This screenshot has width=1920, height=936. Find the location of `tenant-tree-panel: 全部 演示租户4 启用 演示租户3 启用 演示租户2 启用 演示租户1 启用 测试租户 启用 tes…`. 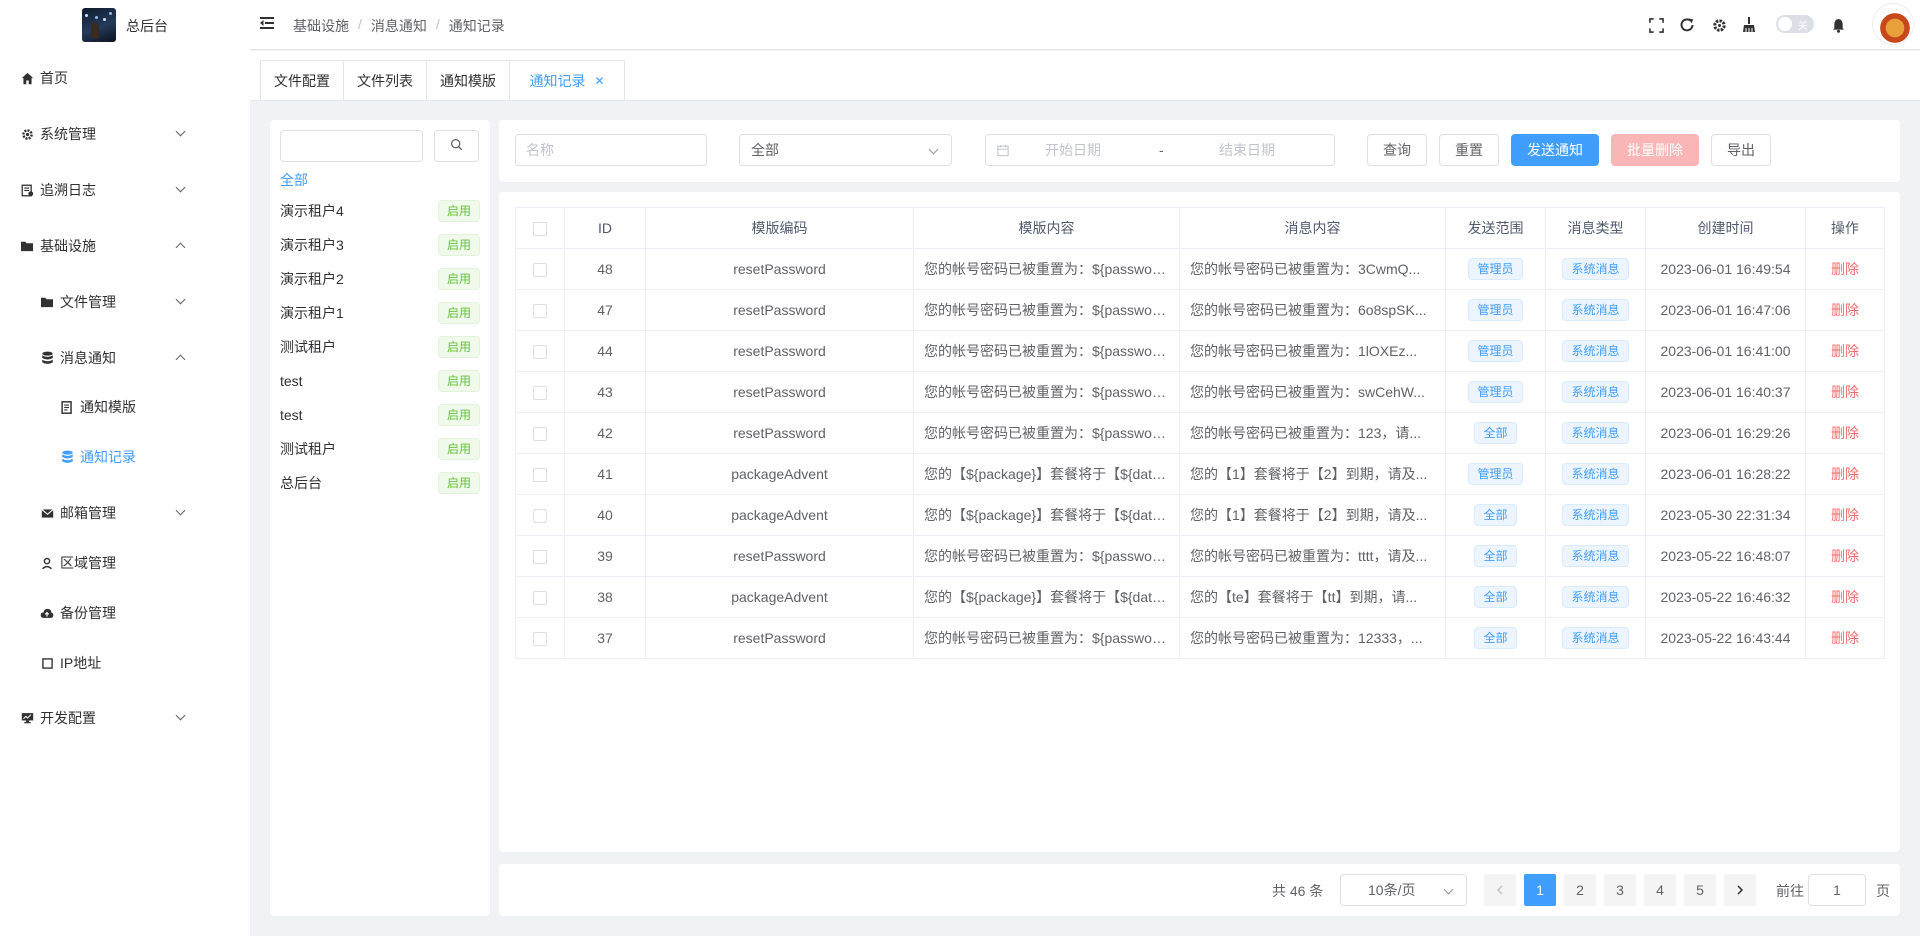

tenant-tree-panel: 全部 演示租户4 启用 演示租户3 启用 演示租户2 启用 演示租户1 启用 测试租户 启用 tes… is located at coordinates (380, 518).